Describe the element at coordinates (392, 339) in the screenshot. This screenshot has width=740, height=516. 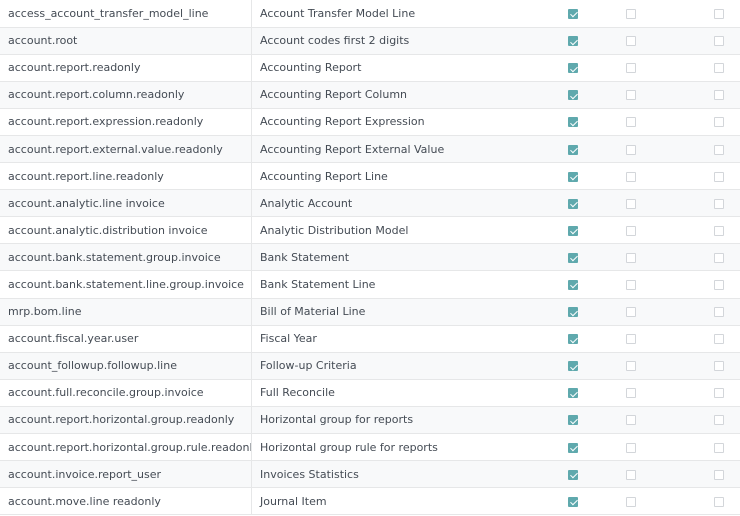
I see `model-cell: Fiscal Year` at that location.